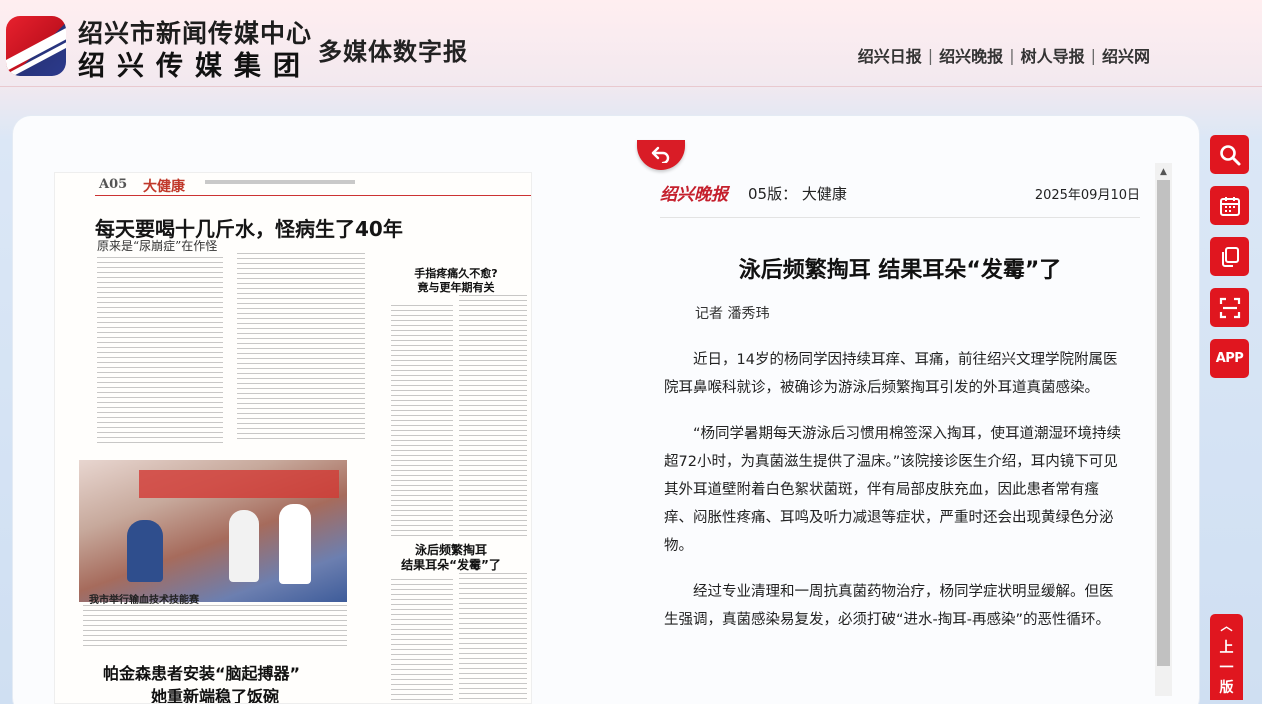 This screenshot has height=704, width=1262. Describe the element at coordinates (456, 287) in the screenshot. I see `side-headline-line: 竟与更年期有关` at that location.